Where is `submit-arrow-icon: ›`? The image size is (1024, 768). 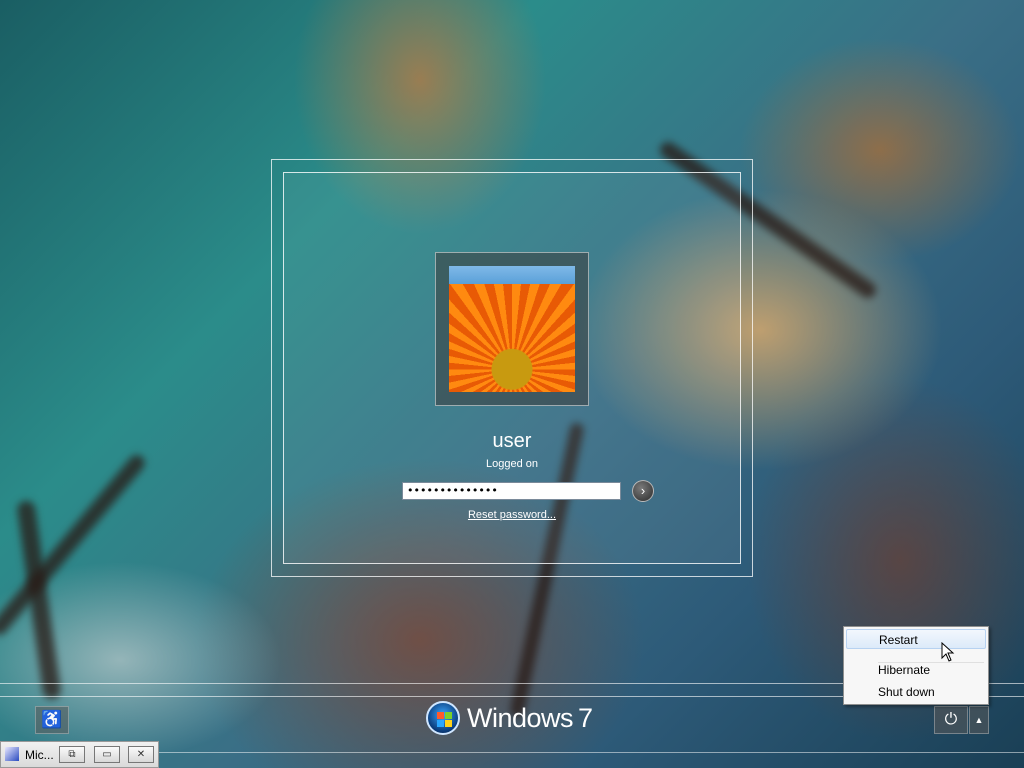
submit-arrow-icon: › is located at coordinates (643, 491).